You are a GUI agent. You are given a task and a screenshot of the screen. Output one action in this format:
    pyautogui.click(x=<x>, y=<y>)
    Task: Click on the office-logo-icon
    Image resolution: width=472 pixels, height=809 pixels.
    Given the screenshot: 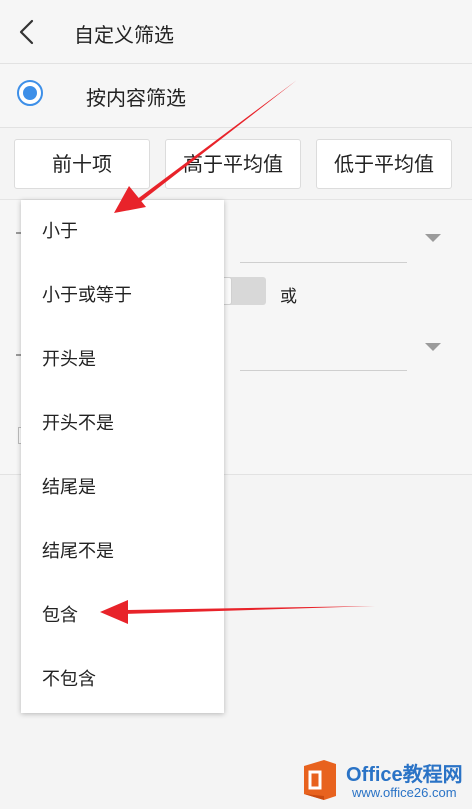 What is the action you would take?
    pyautogui.click(x=320, y=780)
    